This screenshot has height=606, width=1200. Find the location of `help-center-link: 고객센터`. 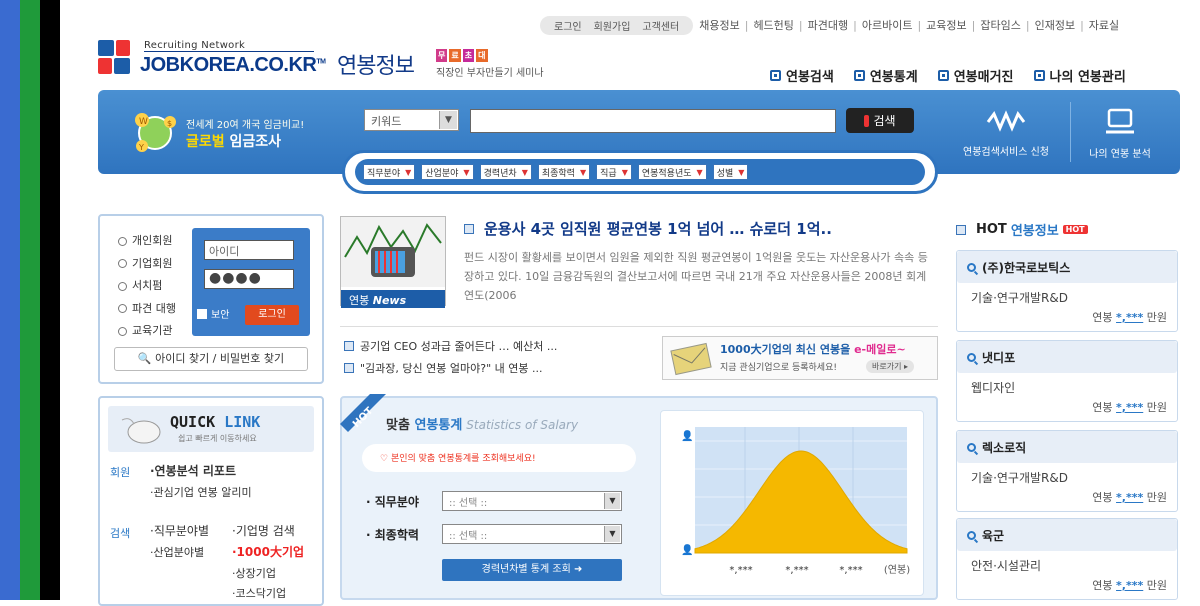

help-center-link: 고객센터 is located at coordinates (660, 25).